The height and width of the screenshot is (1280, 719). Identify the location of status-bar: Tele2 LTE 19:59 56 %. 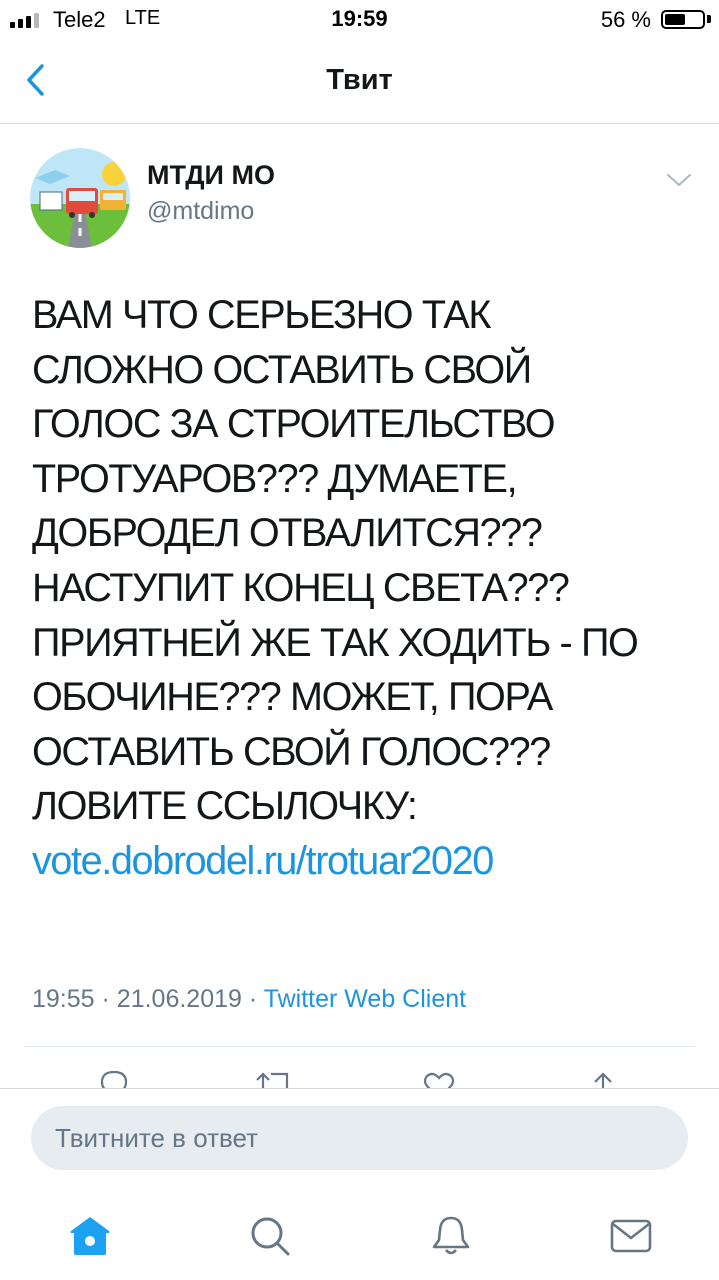
(359, 20).